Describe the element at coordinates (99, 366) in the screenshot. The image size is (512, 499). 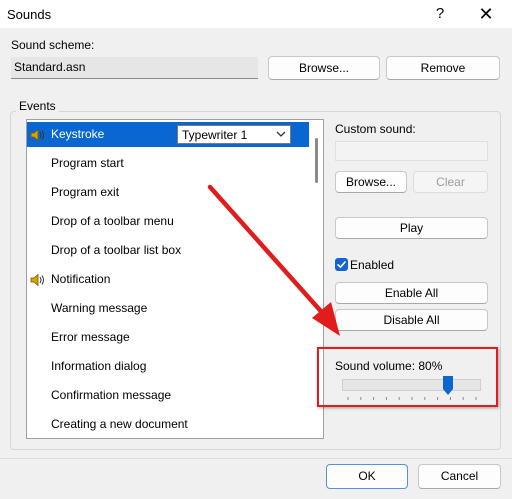
I see `list-item-label: Information dialog` at that location.